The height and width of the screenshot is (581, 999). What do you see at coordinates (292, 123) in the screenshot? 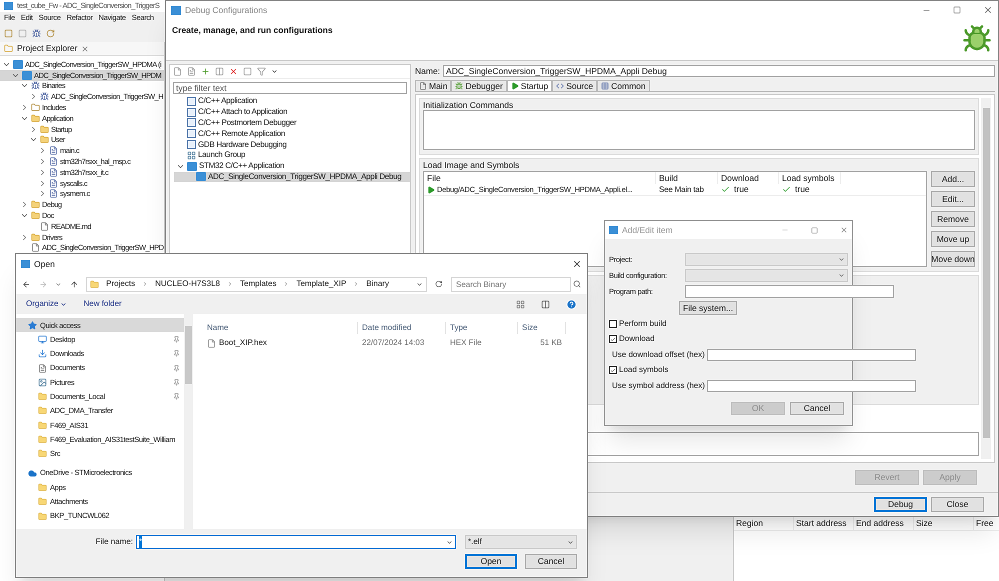
I see `tree-item: C/C++ Postmortem Debugger` at bounding box center [292, 123].